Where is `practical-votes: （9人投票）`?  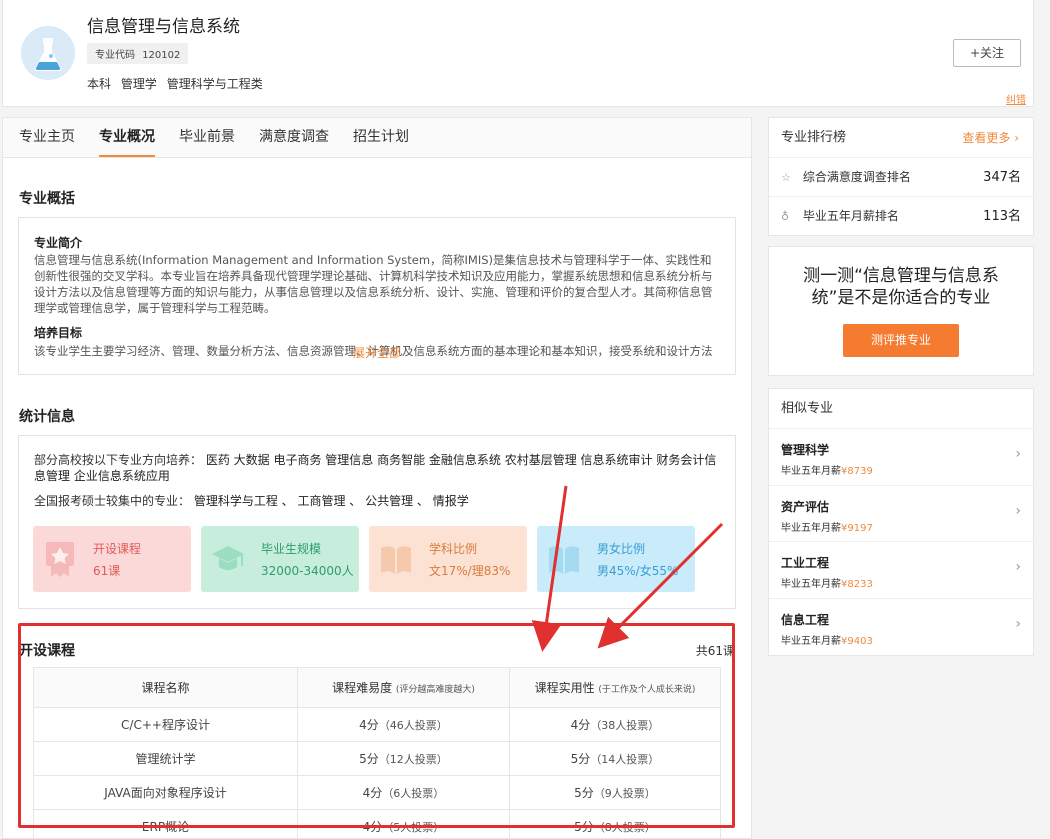
practical-votes: （9人投票） is located at coordinates (624, 793).